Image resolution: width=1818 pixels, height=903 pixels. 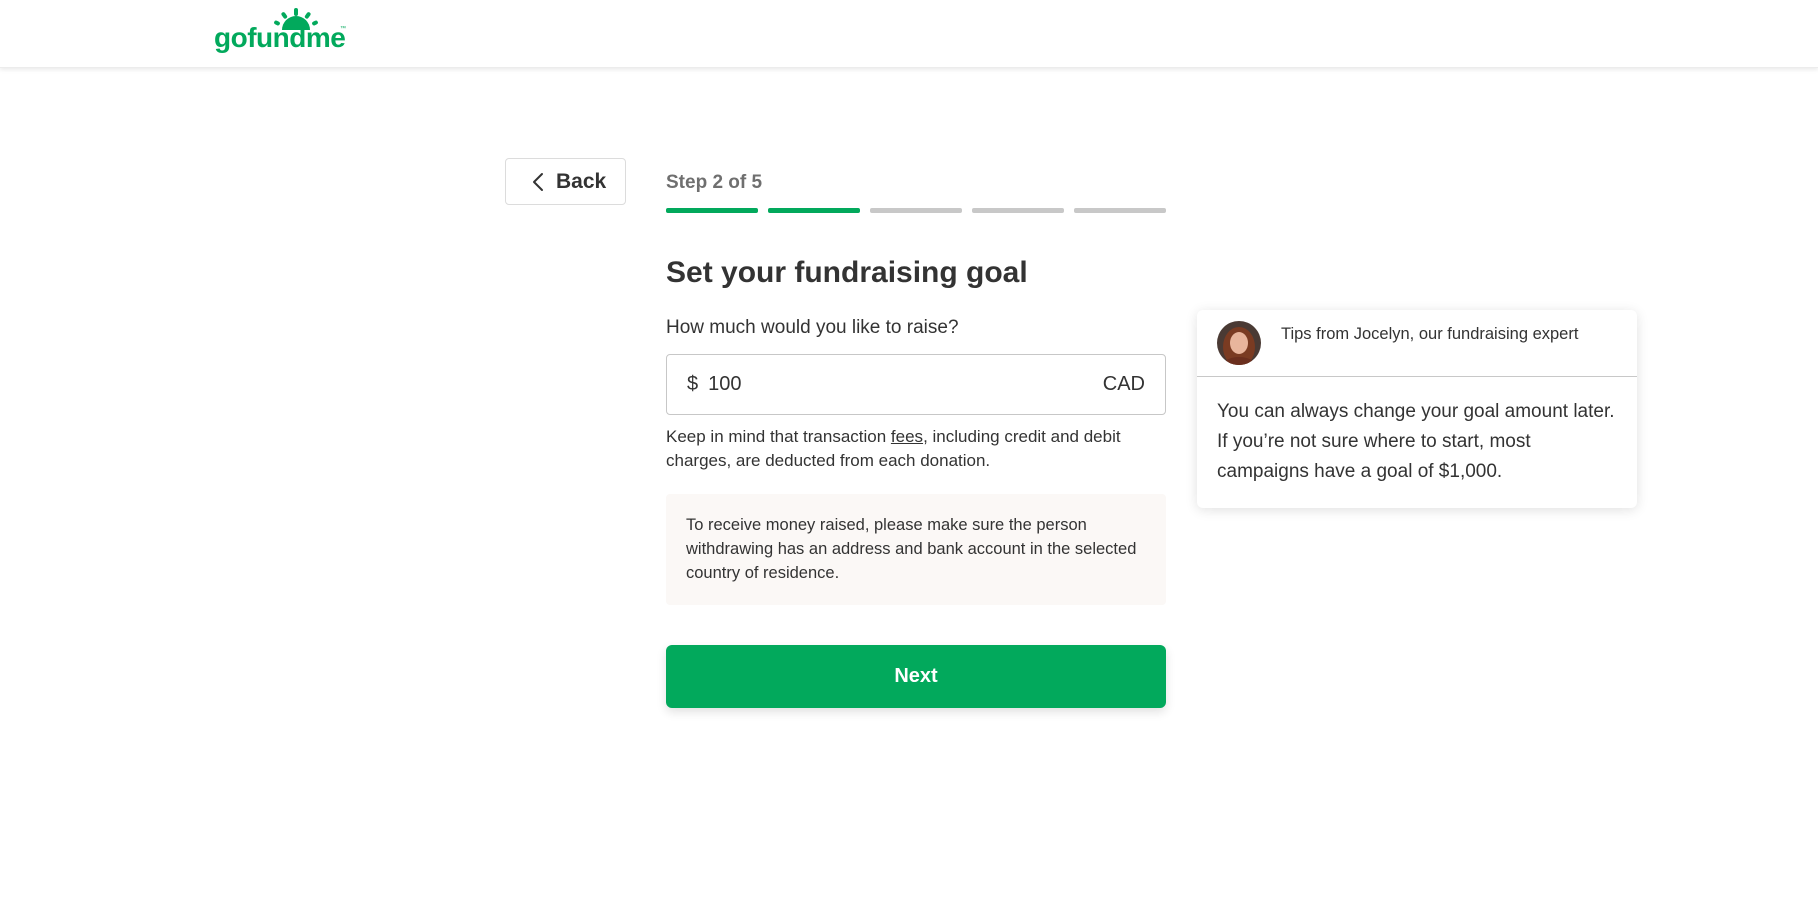 What do you see at coordinates (905, 384) in the screenshot?
I see `goal-amount-input` at bounding box center [905, 384].